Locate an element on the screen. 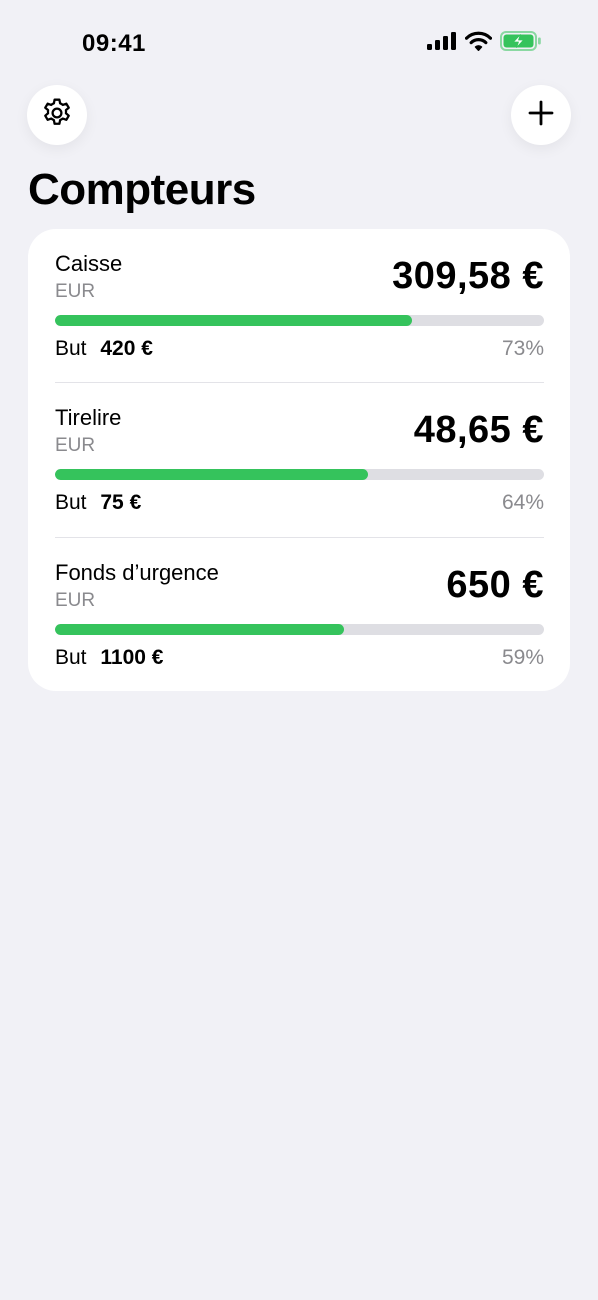  goal-row: But 420 € is located at coordinates (104, 349).